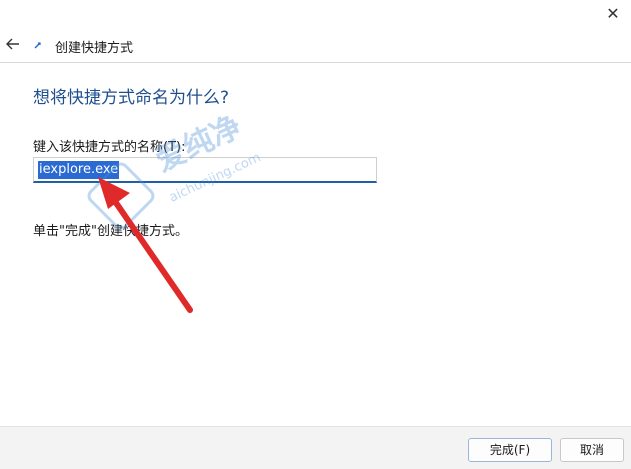 The height and width of the screenshot is (469, 631). I want to click on close-icon: ✕, so click(613, 13).